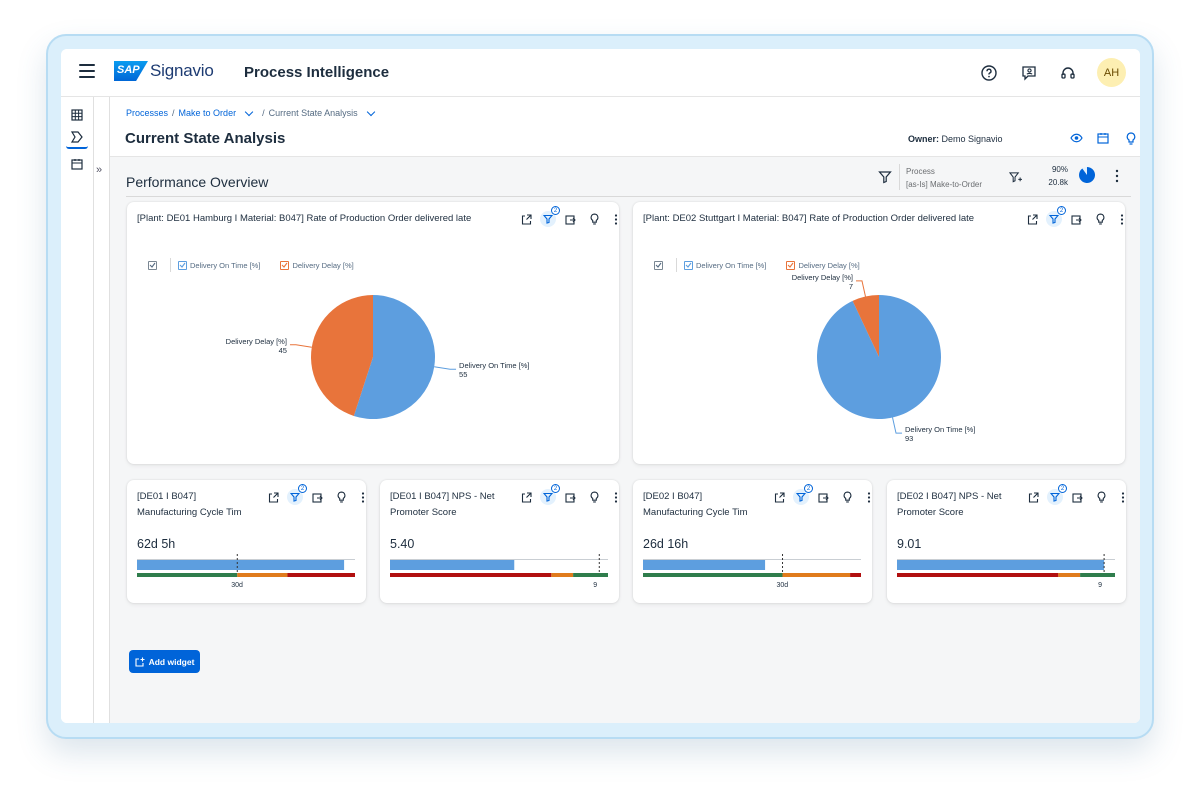  Describe the element at coordinates (131, 71) in the screenshot. I see `sap-logo-mark: SAP` at that location.